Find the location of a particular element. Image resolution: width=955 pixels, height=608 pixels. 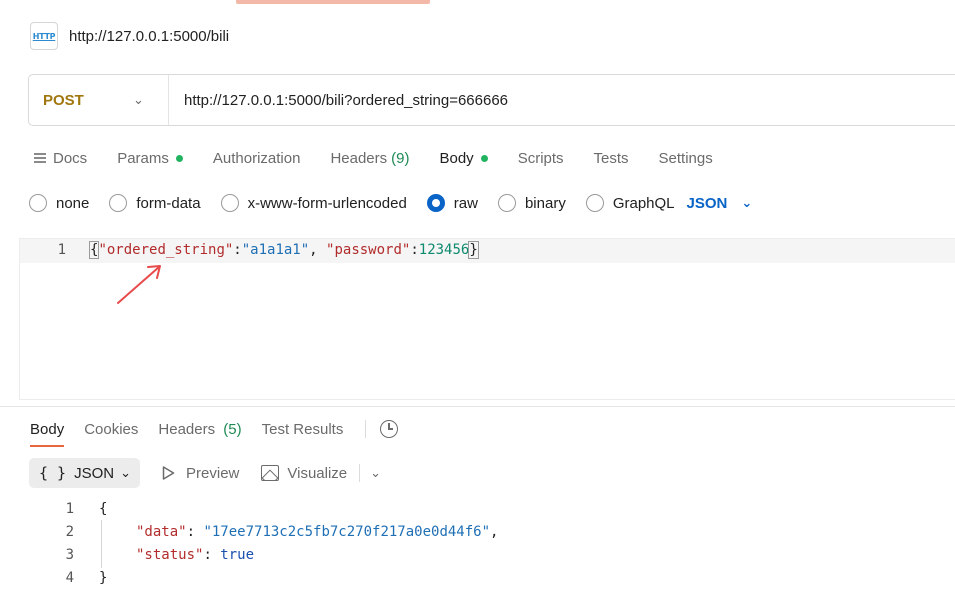

tab-params: Params is located at coordinates (150, 158).